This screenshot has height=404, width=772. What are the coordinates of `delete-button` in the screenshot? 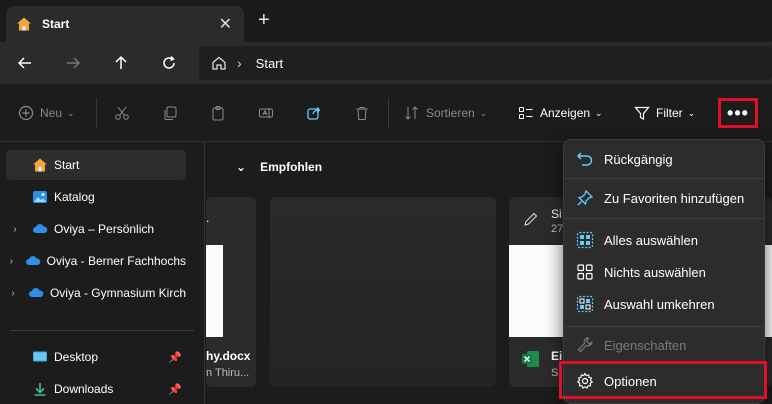 It's located at (365, 113).